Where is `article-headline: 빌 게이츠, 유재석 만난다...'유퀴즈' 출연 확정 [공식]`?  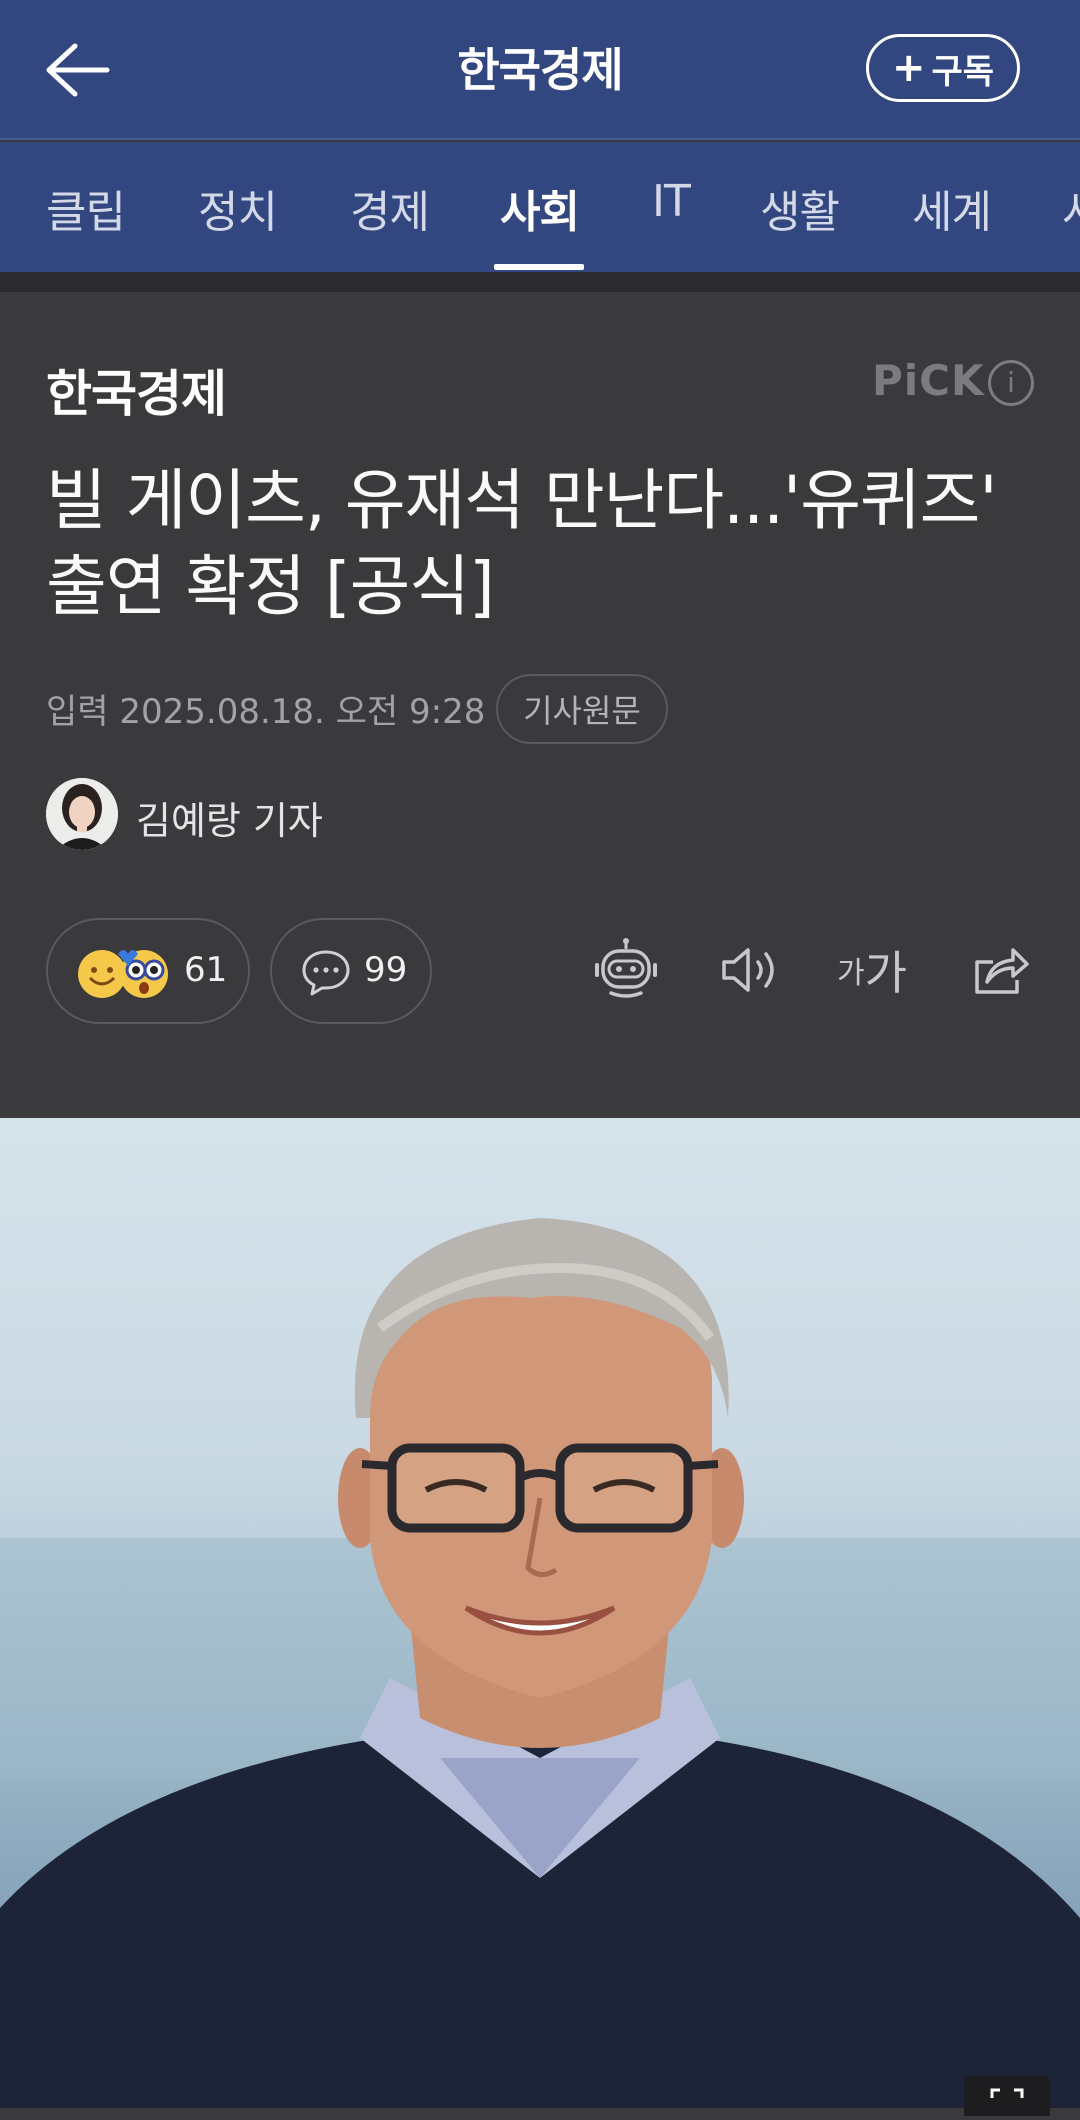
article-headline: 빌 게이츠, 유재석 만난다...'유퀴즈' 출연 확정 [공식] is located at coordinates (522, 543).